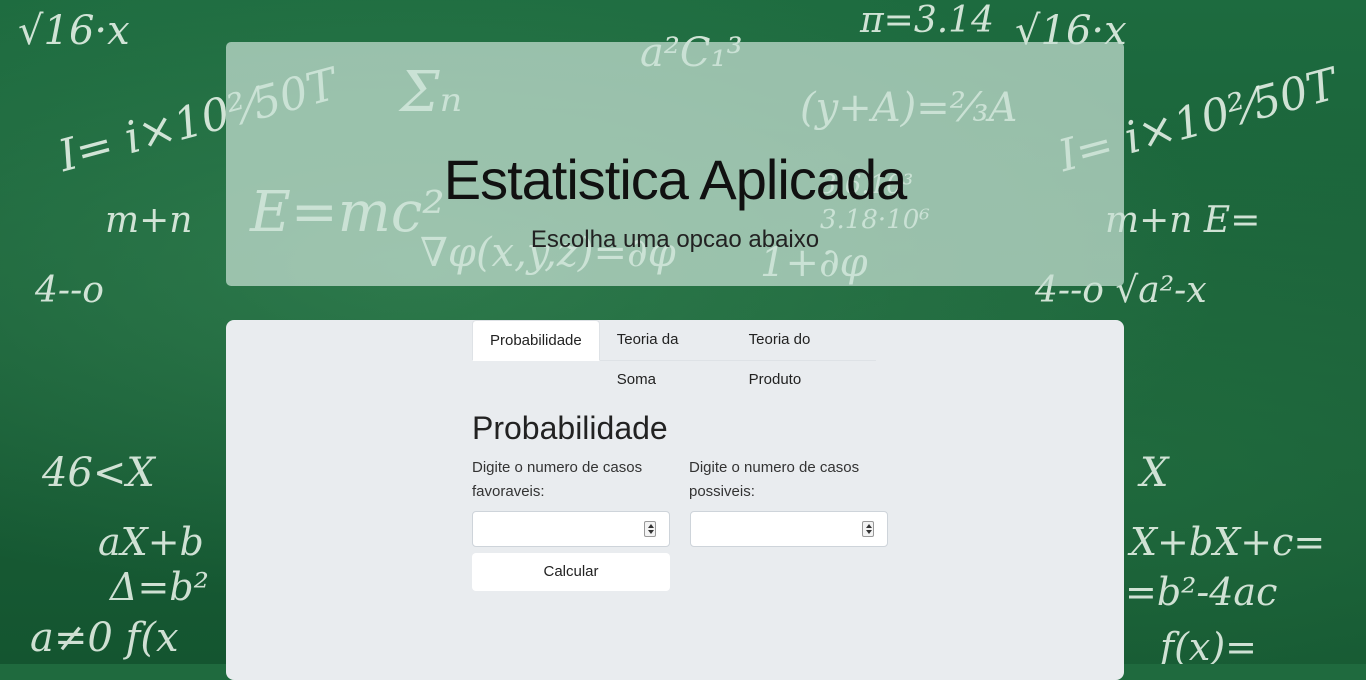  I want to click on possiveis-label: Digite o numero de casos possiveis:, so click(774, 479).